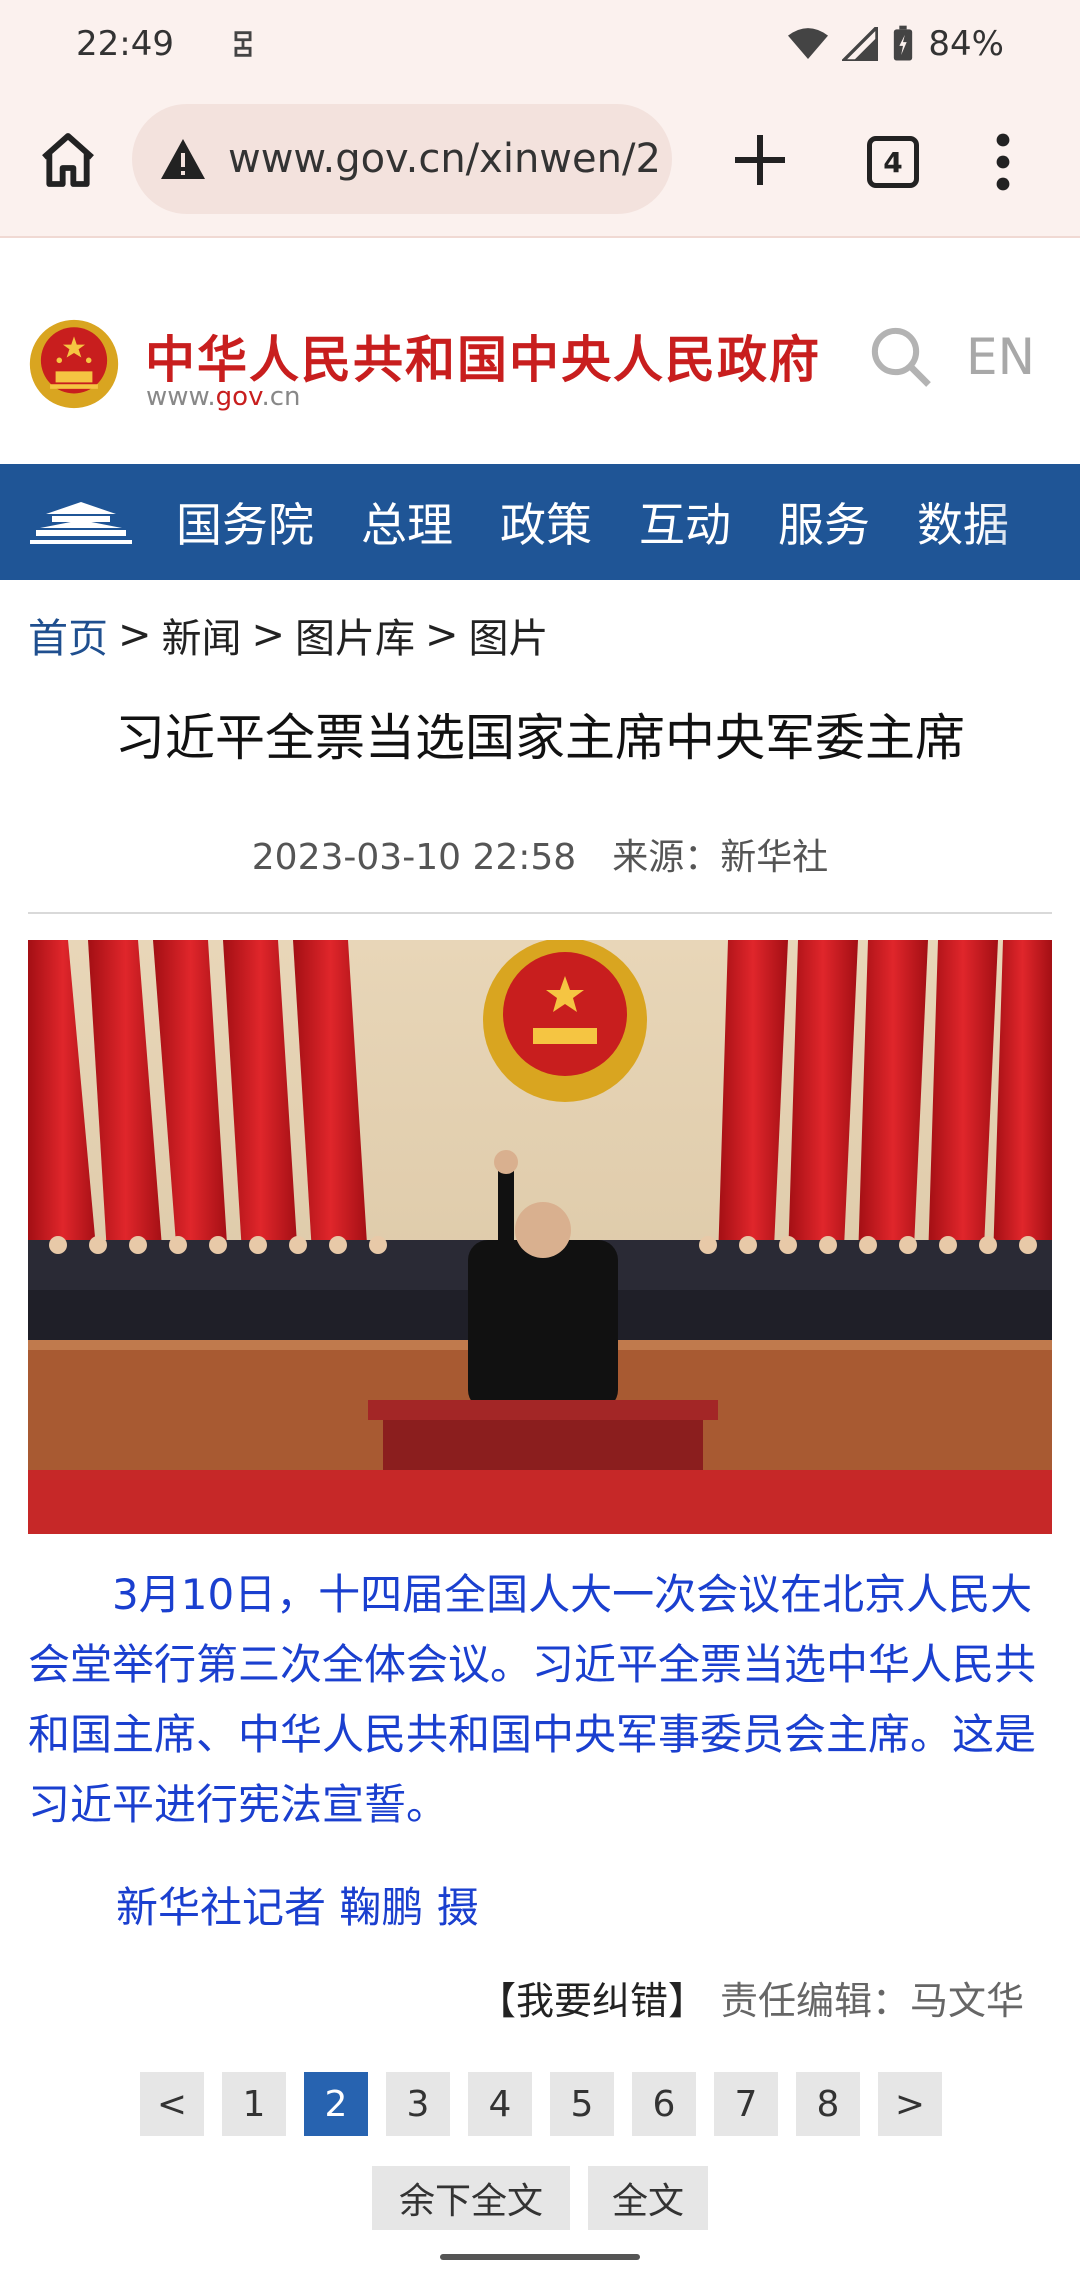 The height and width of the screenshot is (2280, 1080). I want to click on page-button-8: 8, so click(828, 2104).